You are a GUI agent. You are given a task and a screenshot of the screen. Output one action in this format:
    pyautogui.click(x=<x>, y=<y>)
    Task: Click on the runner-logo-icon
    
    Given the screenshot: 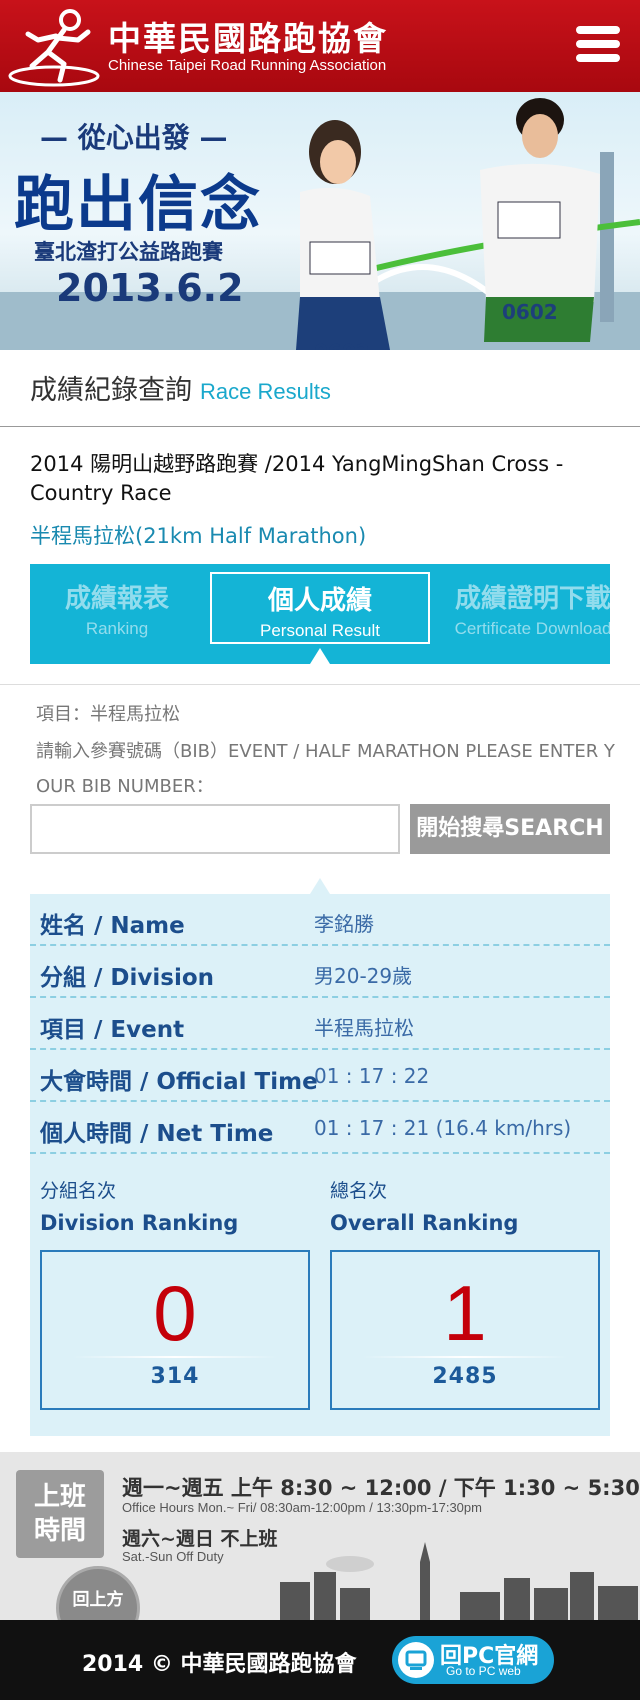 What is the action you would take?
    pyautogui.click(x=54, y=47)
    